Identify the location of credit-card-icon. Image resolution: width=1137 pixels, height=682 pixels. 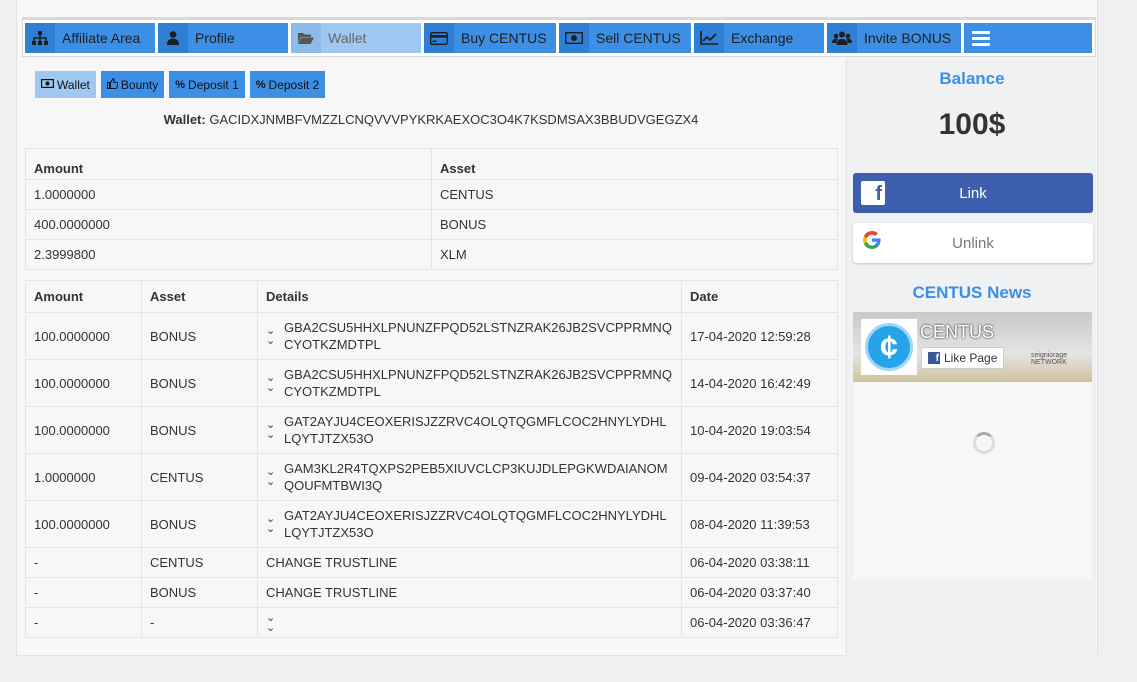
(439, 38).